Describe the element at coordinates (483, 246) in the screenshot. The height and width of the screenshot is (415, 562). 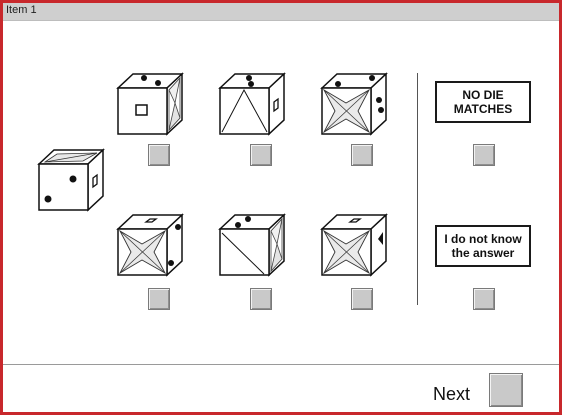
I see `do-not-know-button: I do not know the answer` at that location.